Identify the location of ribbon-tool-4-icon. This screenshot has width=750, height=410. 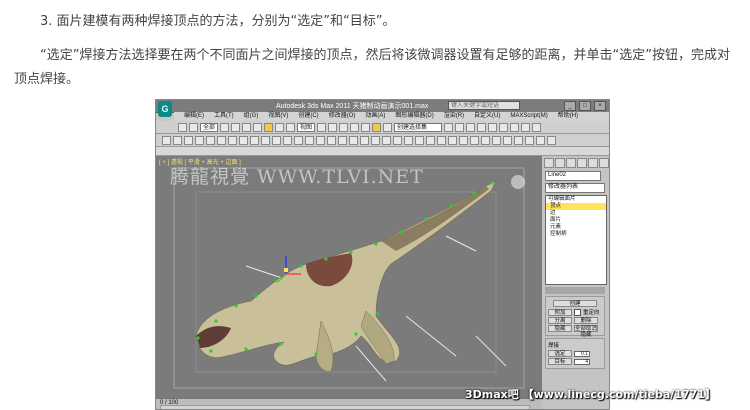
(199, 140).